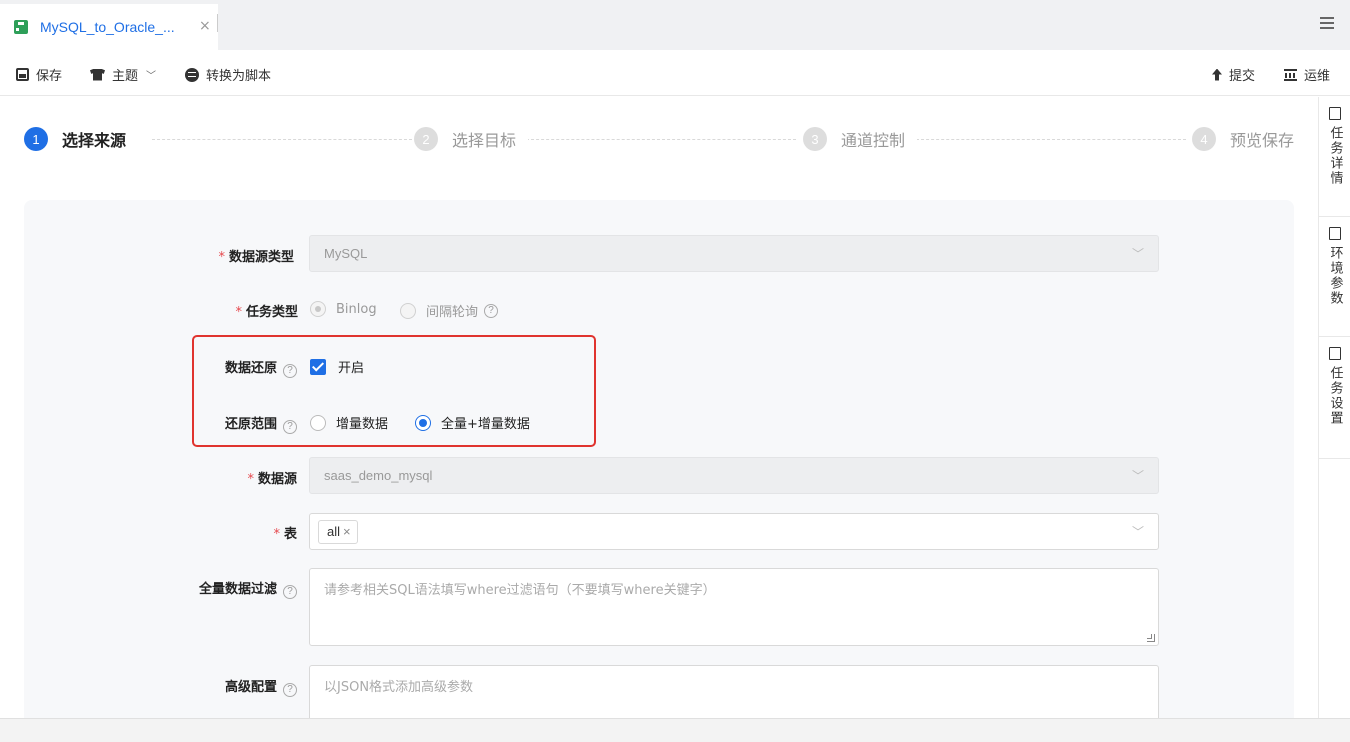 The height and width of the screenshot is (742, 1350). Describe the element at coordinates (217, 23) in the screenshot. I see `tab-divider` at that location.